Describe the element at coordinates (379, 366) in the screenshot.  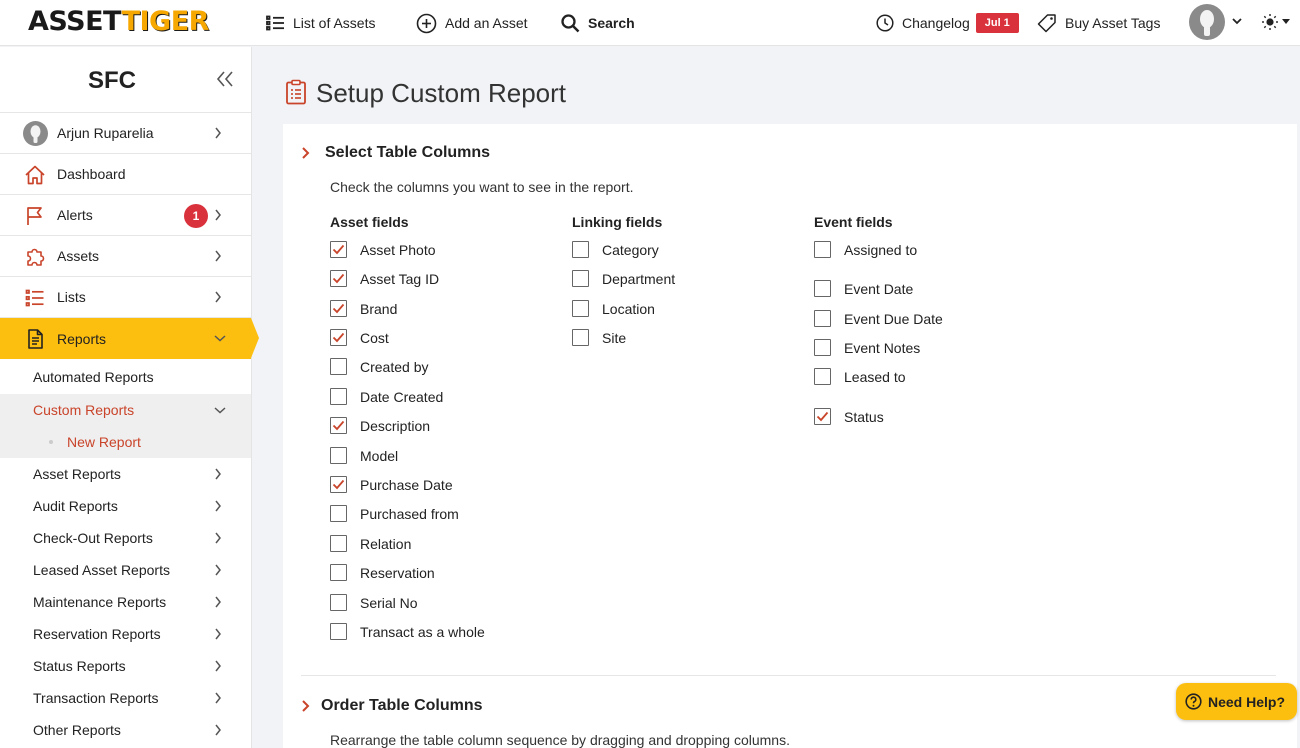
I see `checkbox-created-by: Created by` at that location.